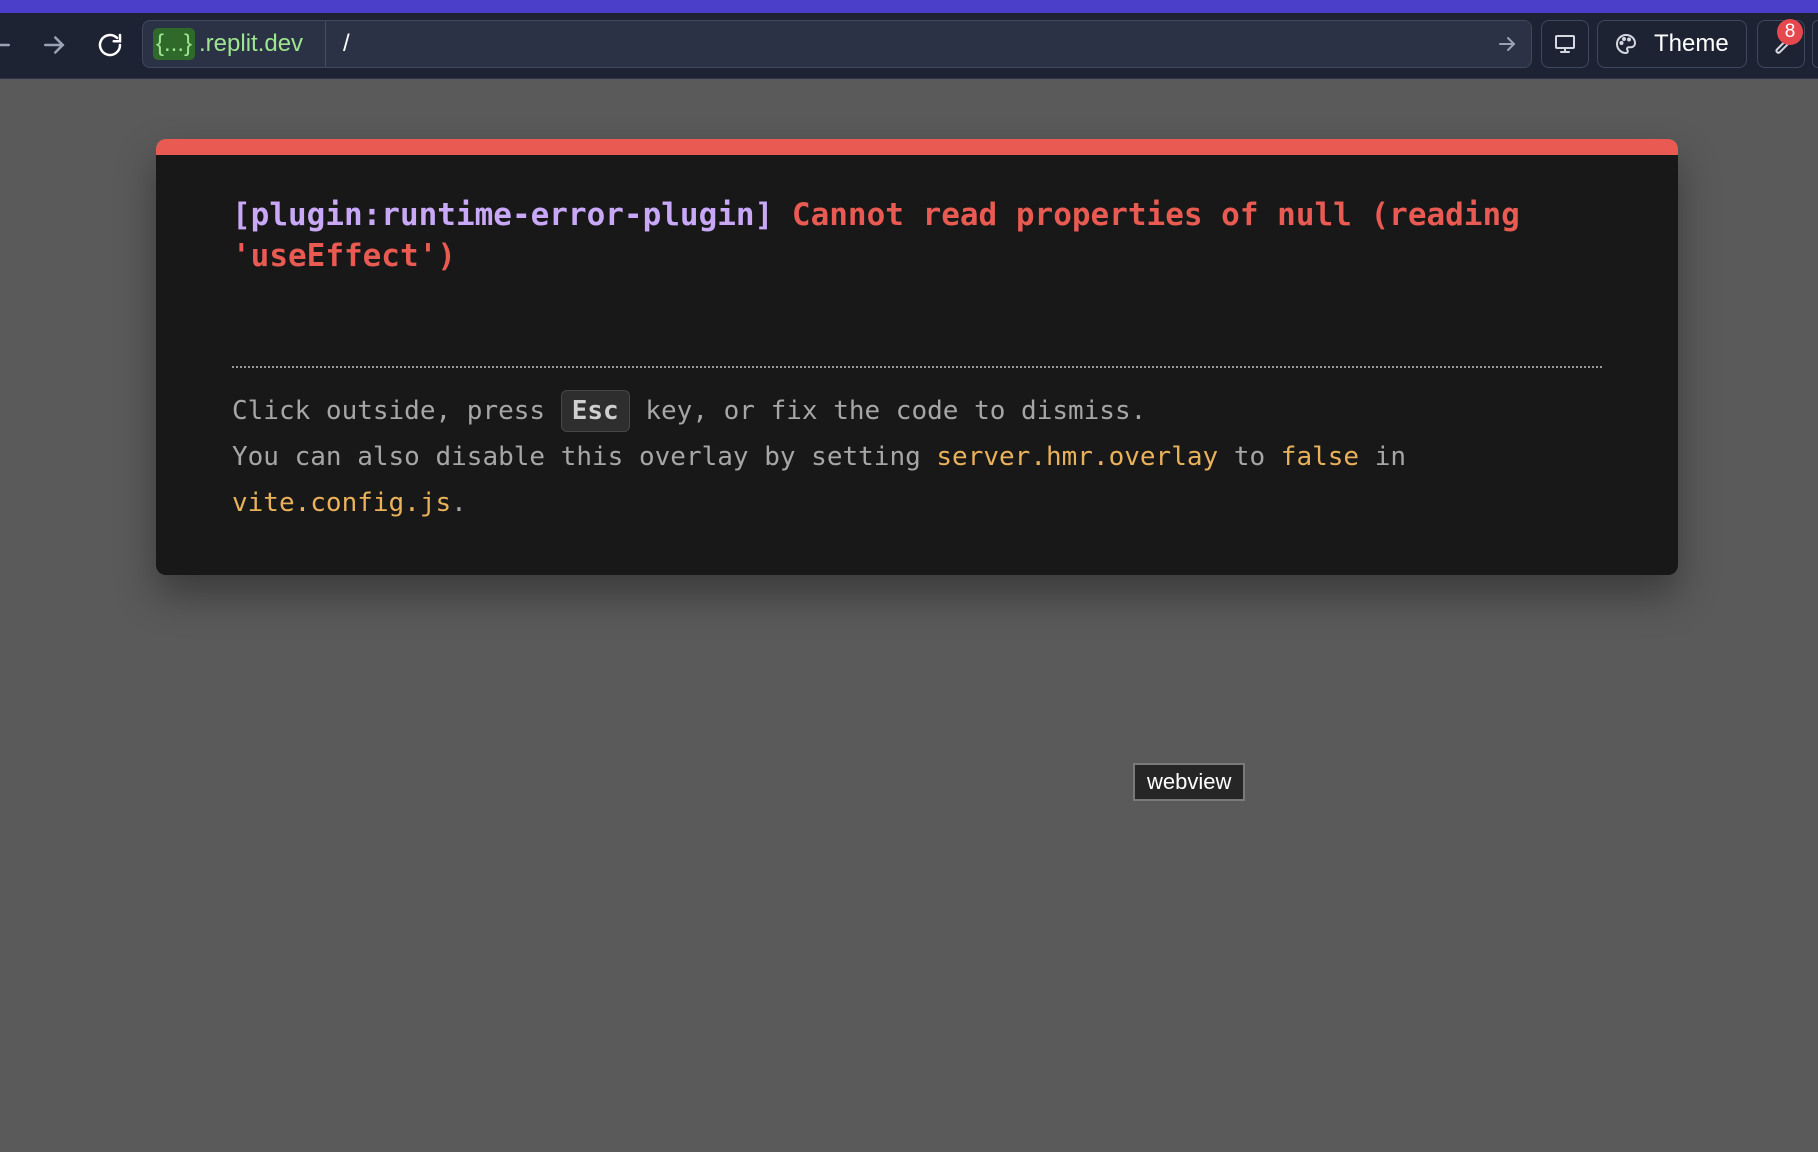 Image resolution: width=1818 pixels, height=1152 pixels. What do you see at coordinates (1189, 782) in the screenshot?
I see `webview-tooltip: webview` at bounding box center [1189, 782].